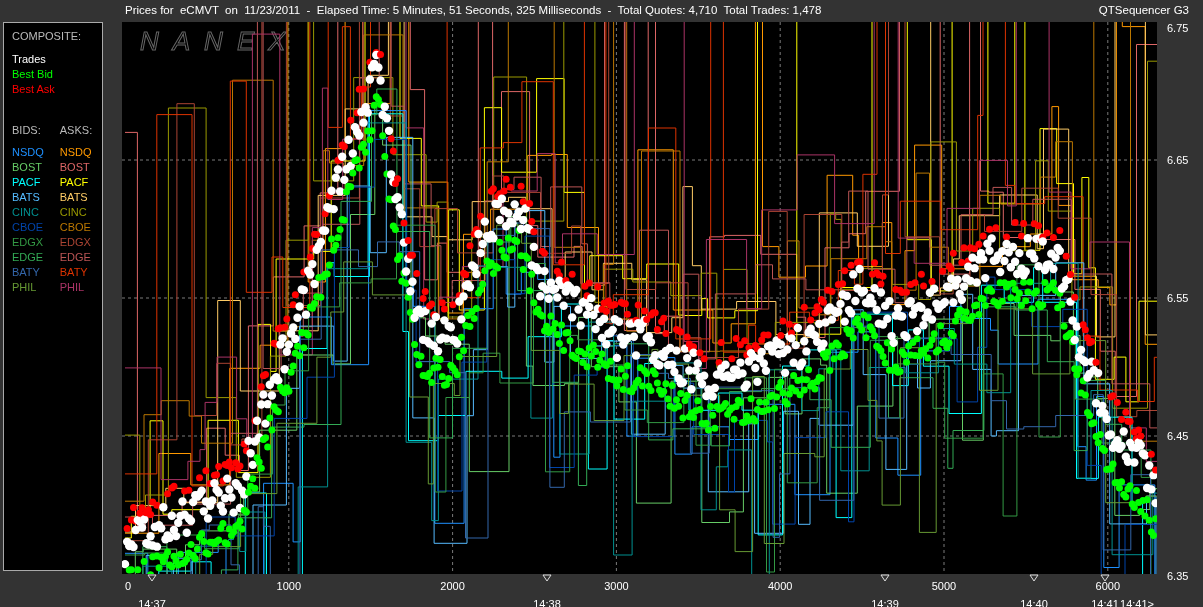 The height and width of the screenshot is (607, 1203). I want to click on legend-heading: ASKS:, so click(76, 130).